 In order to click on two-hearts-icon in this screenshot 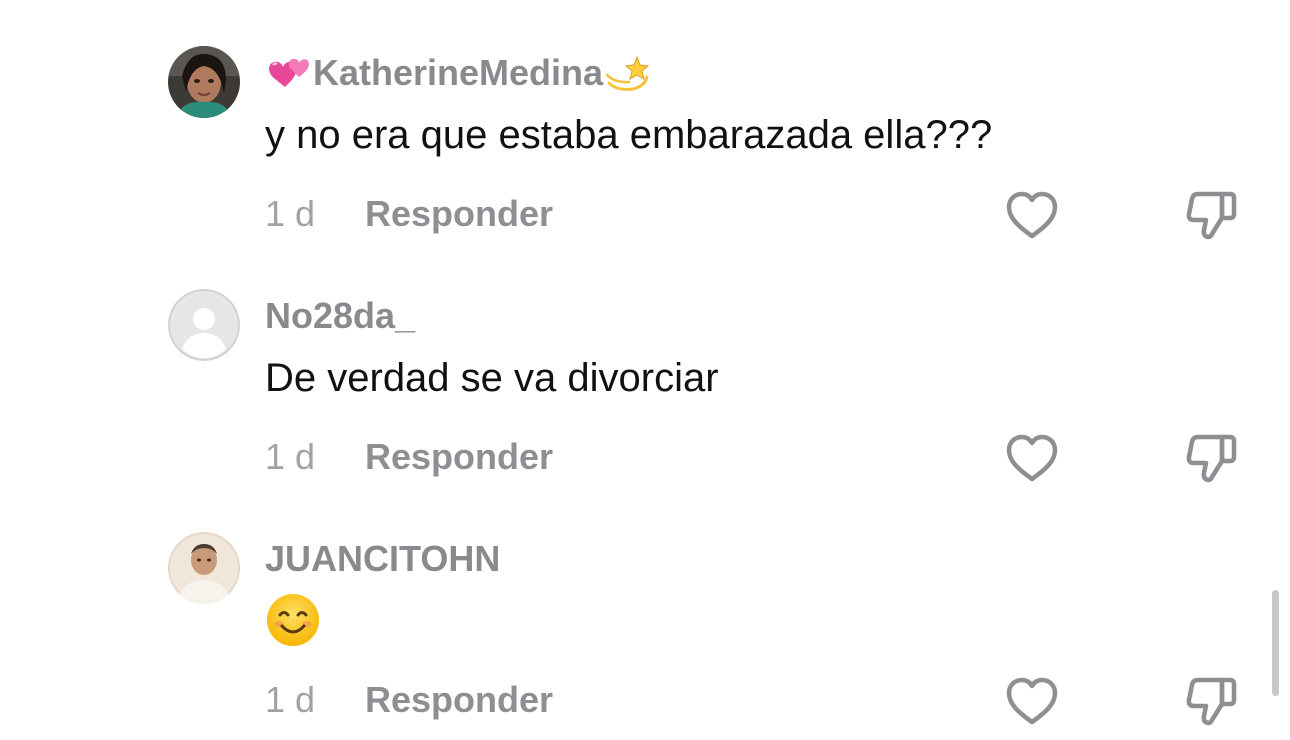, I will do `click(289, 73)`.